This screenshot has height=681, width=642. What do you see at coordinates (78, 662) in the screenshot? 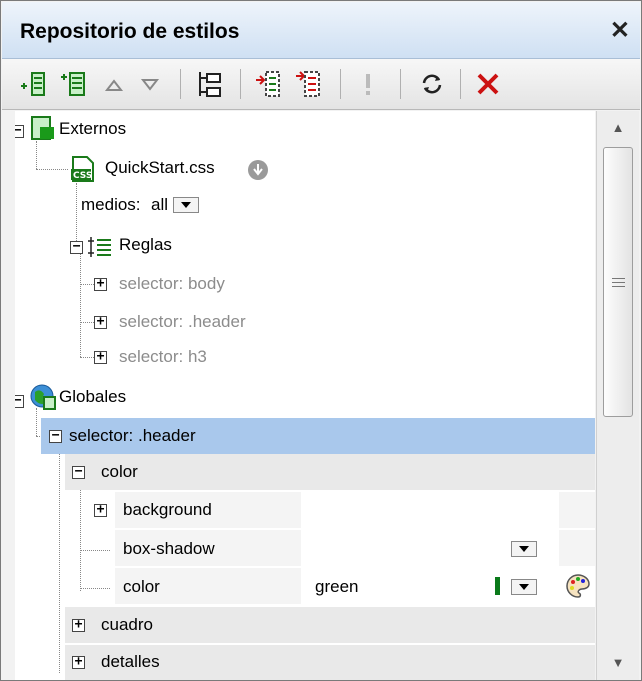
I see `expand-detalles-toggle: +` at bounding box center [78, 662].